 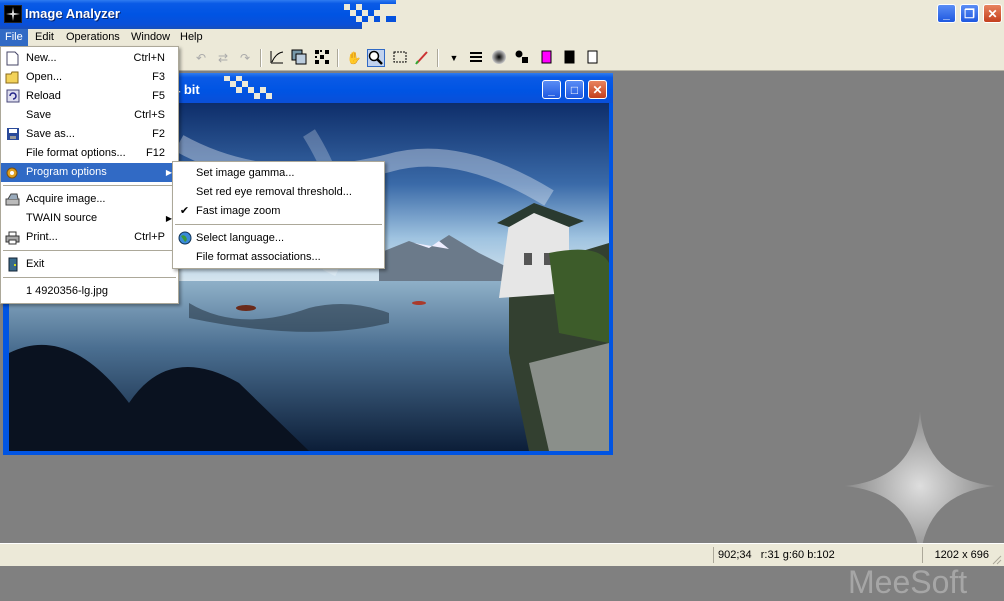 What do you see at coordinates (89, 237) in the screenshot?
I see `menu-item-print: Print... Ctrl+P` at bounding box center [89, 237].